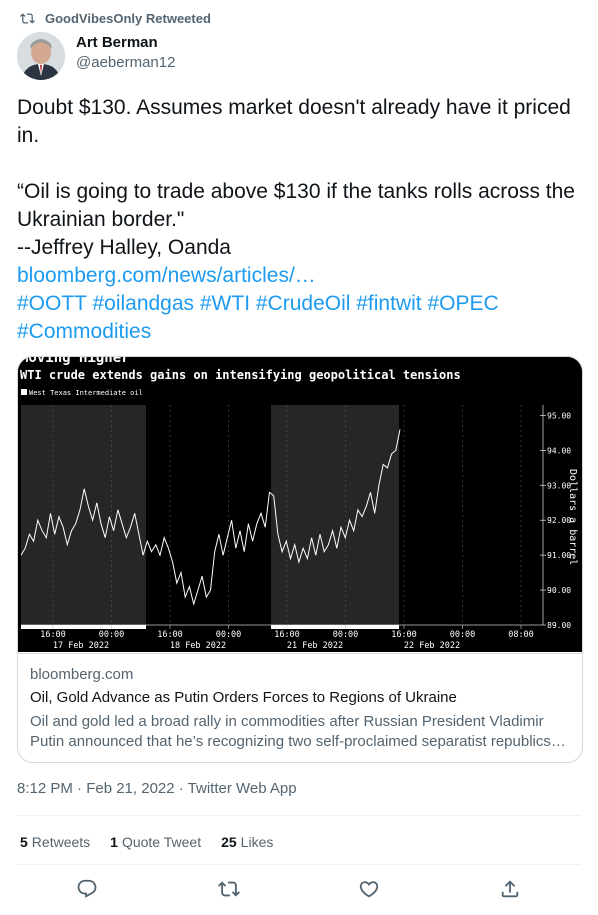 This screenshot has height=915, width=598. I want to click on retweets-stat: 5 Retweets, so click(55, 842).